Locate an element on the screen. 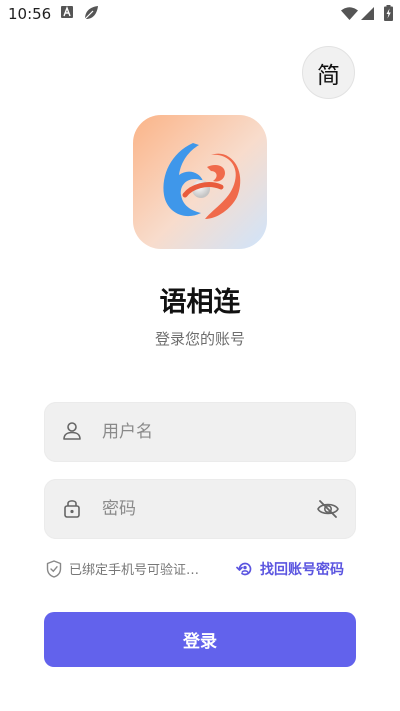 This screenshot has width=400, height=711. username-input is located at coordinates (217, 432).